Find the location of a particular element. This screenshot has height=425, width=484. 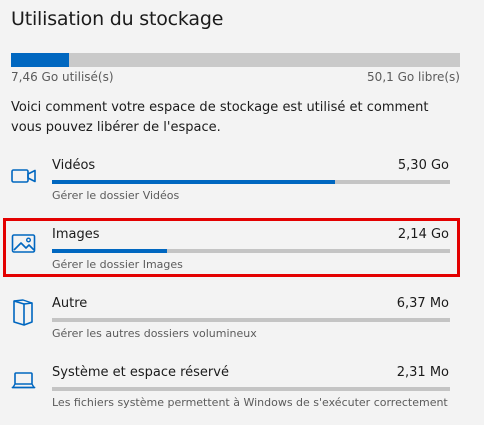

overall-storage-fill is located at coordinates (40, 60).